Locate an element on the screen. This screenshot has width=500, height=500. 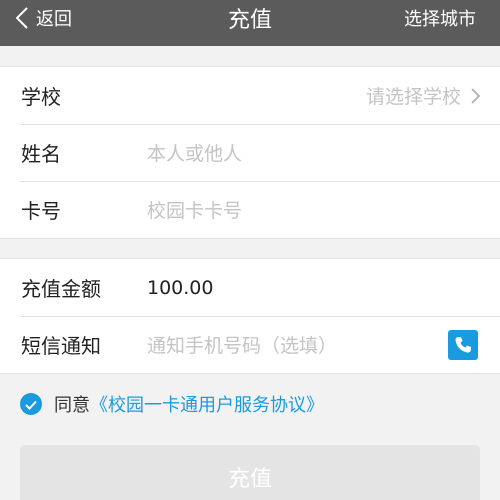
agreement-row: 同意《校园一卡通用户服务协议》 is located at coordinates (172, 404).